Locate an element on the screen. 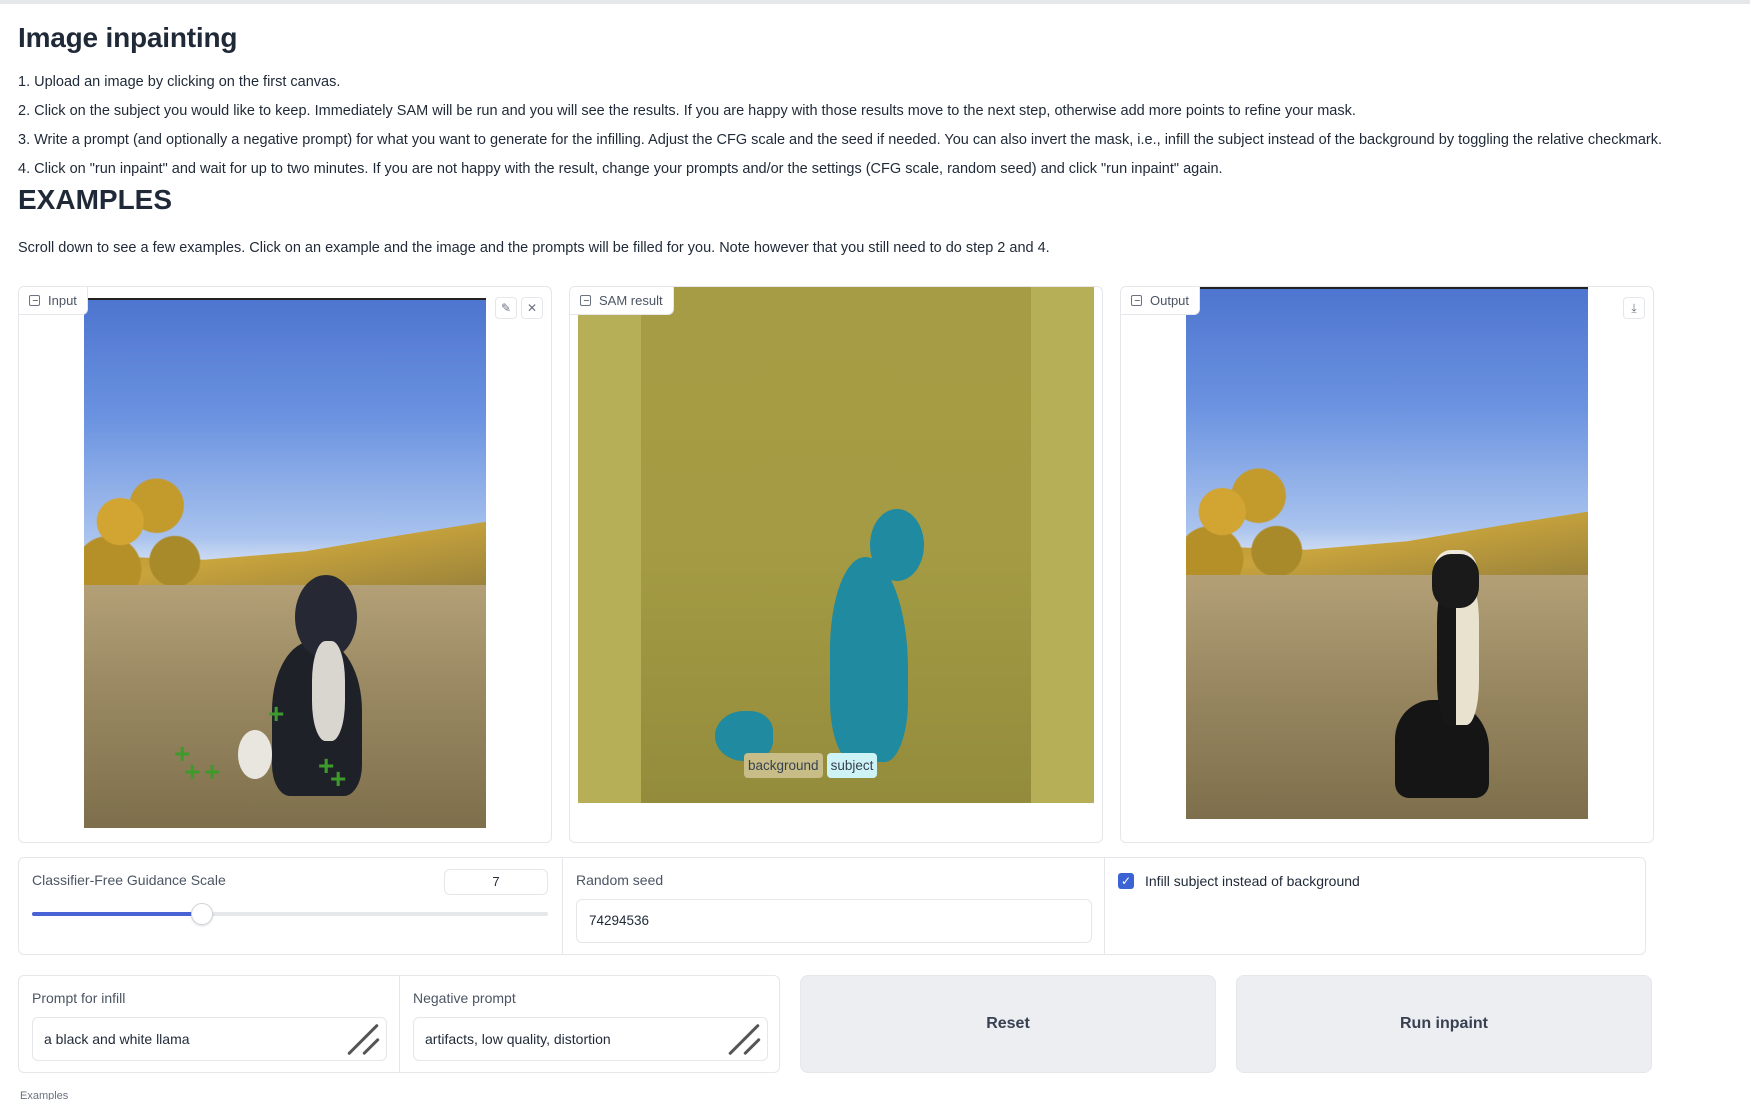 Image resolution: width=1750 pixels, height=1100 pixels. infill-prompt-label: Prompt for infill is located at coordinates (79, 998).